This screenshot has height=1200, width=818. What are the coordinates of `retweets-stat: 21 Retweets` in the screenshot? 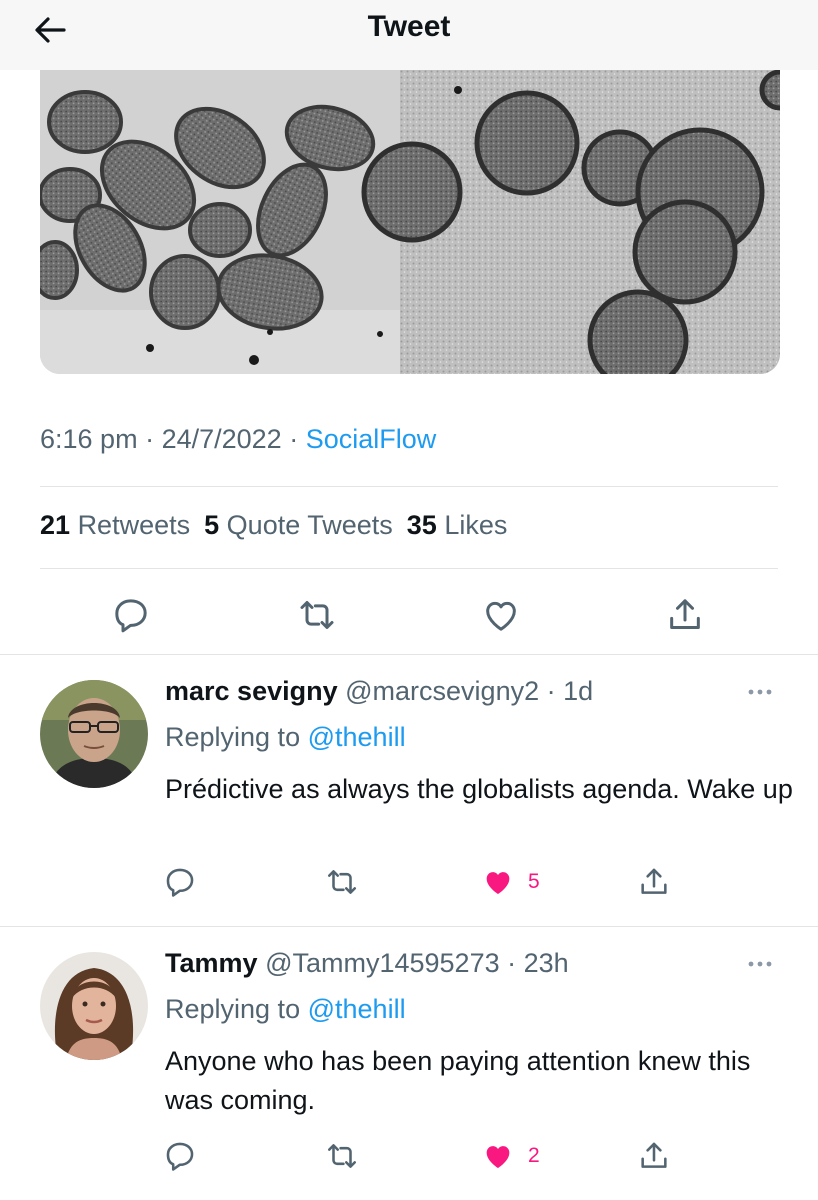 It's located at (115, 525).